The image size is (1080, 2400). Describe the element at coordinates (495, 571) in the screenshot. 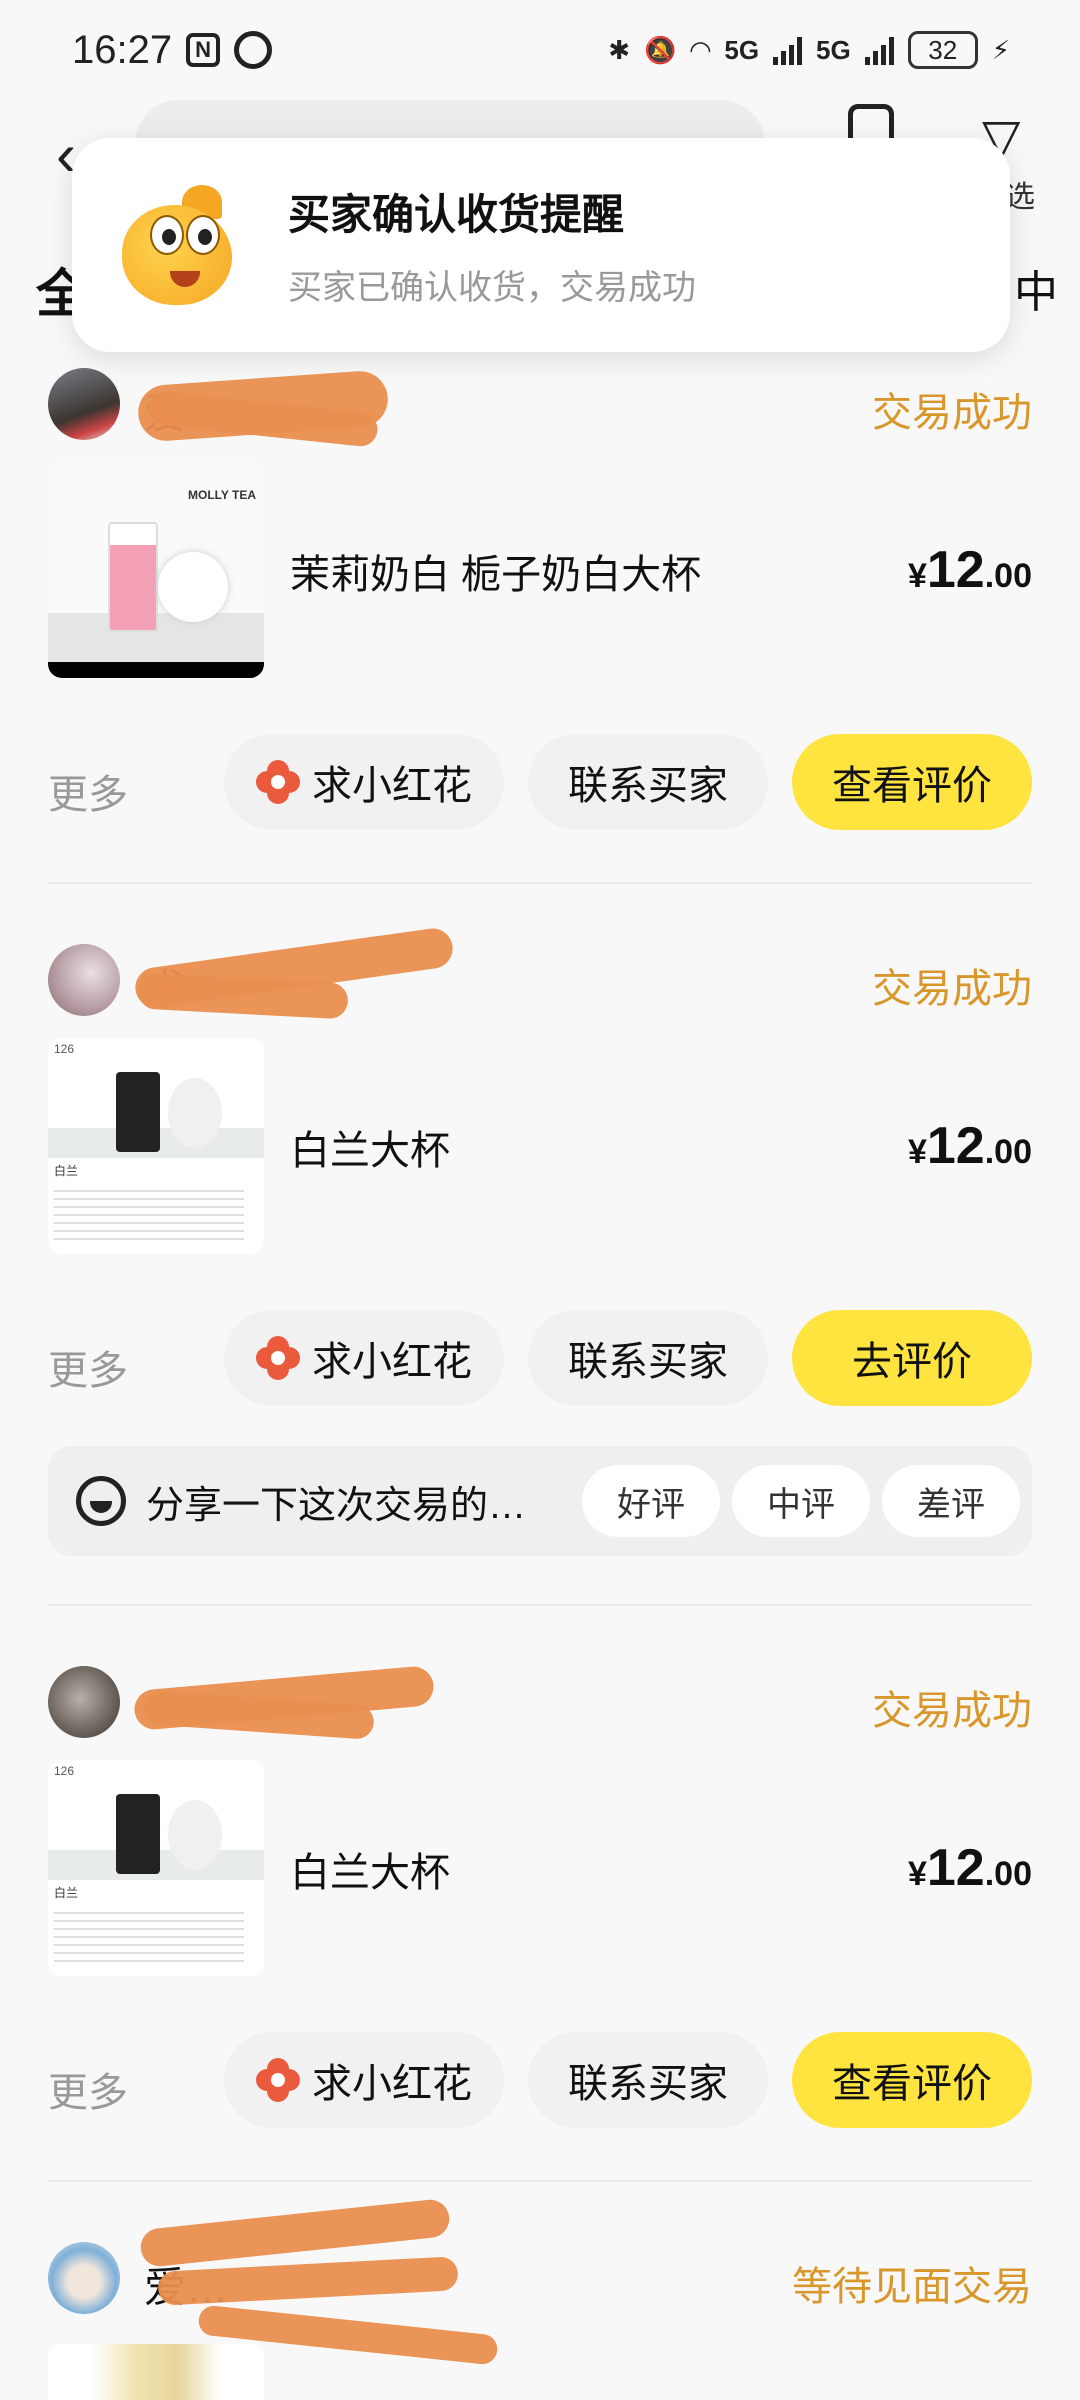

I see `product-title: 茉莉奶白 栀子奶白大杯` at that location.